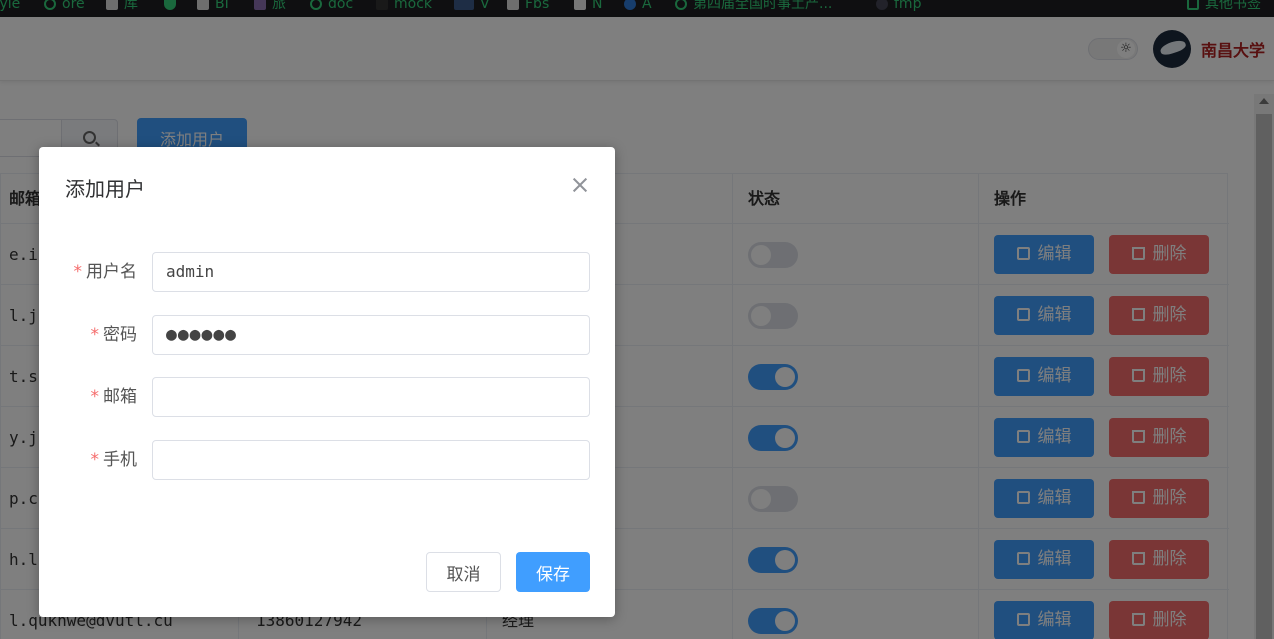 The height and width of the screenshot is (639, 1274). What do you see at coordinates (580, 185) in the screenshot?
I see `close-icon` at bounding box center [580, 185].